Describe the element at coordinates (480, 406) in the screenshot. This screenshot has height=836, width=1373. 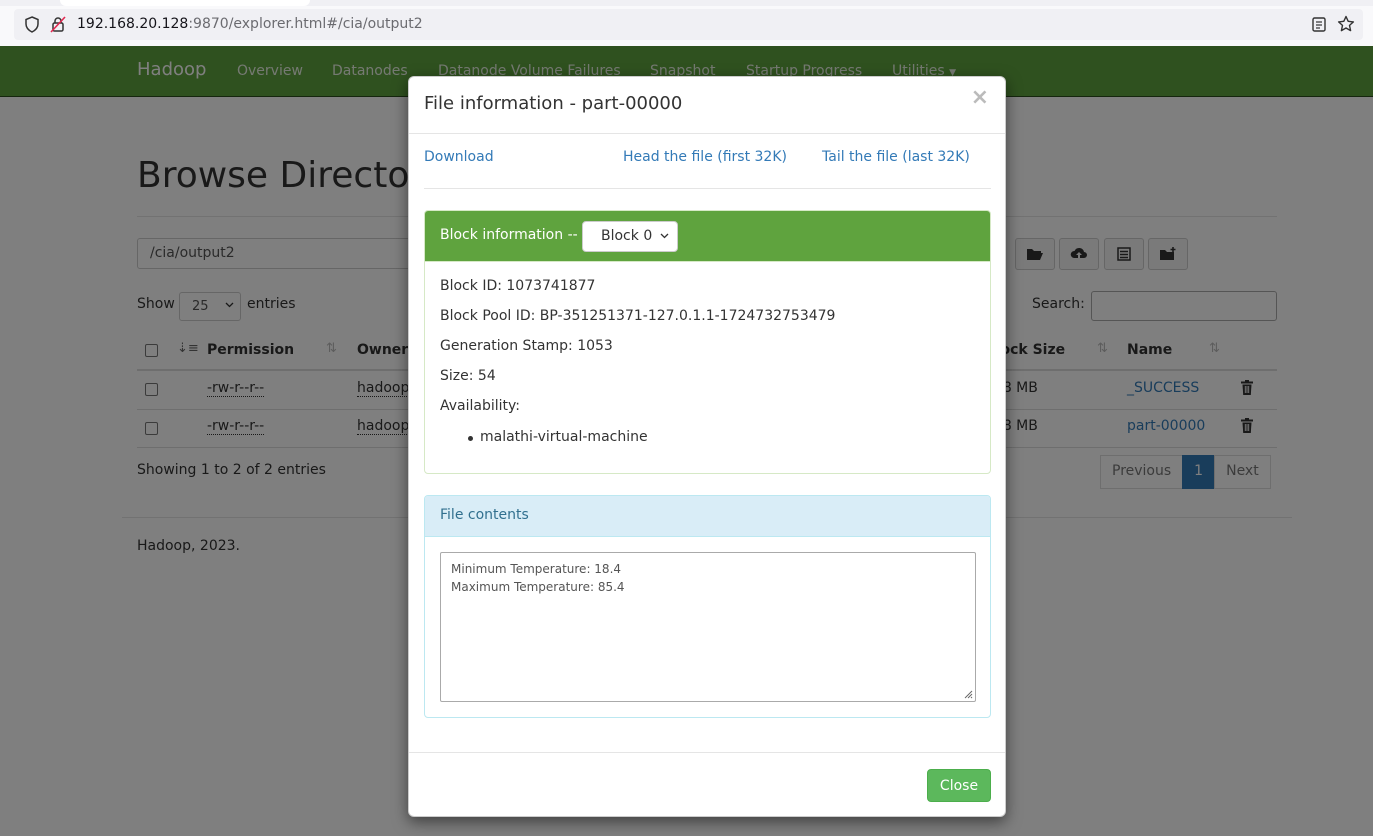
I see `availability-label: Availability:` at that location.